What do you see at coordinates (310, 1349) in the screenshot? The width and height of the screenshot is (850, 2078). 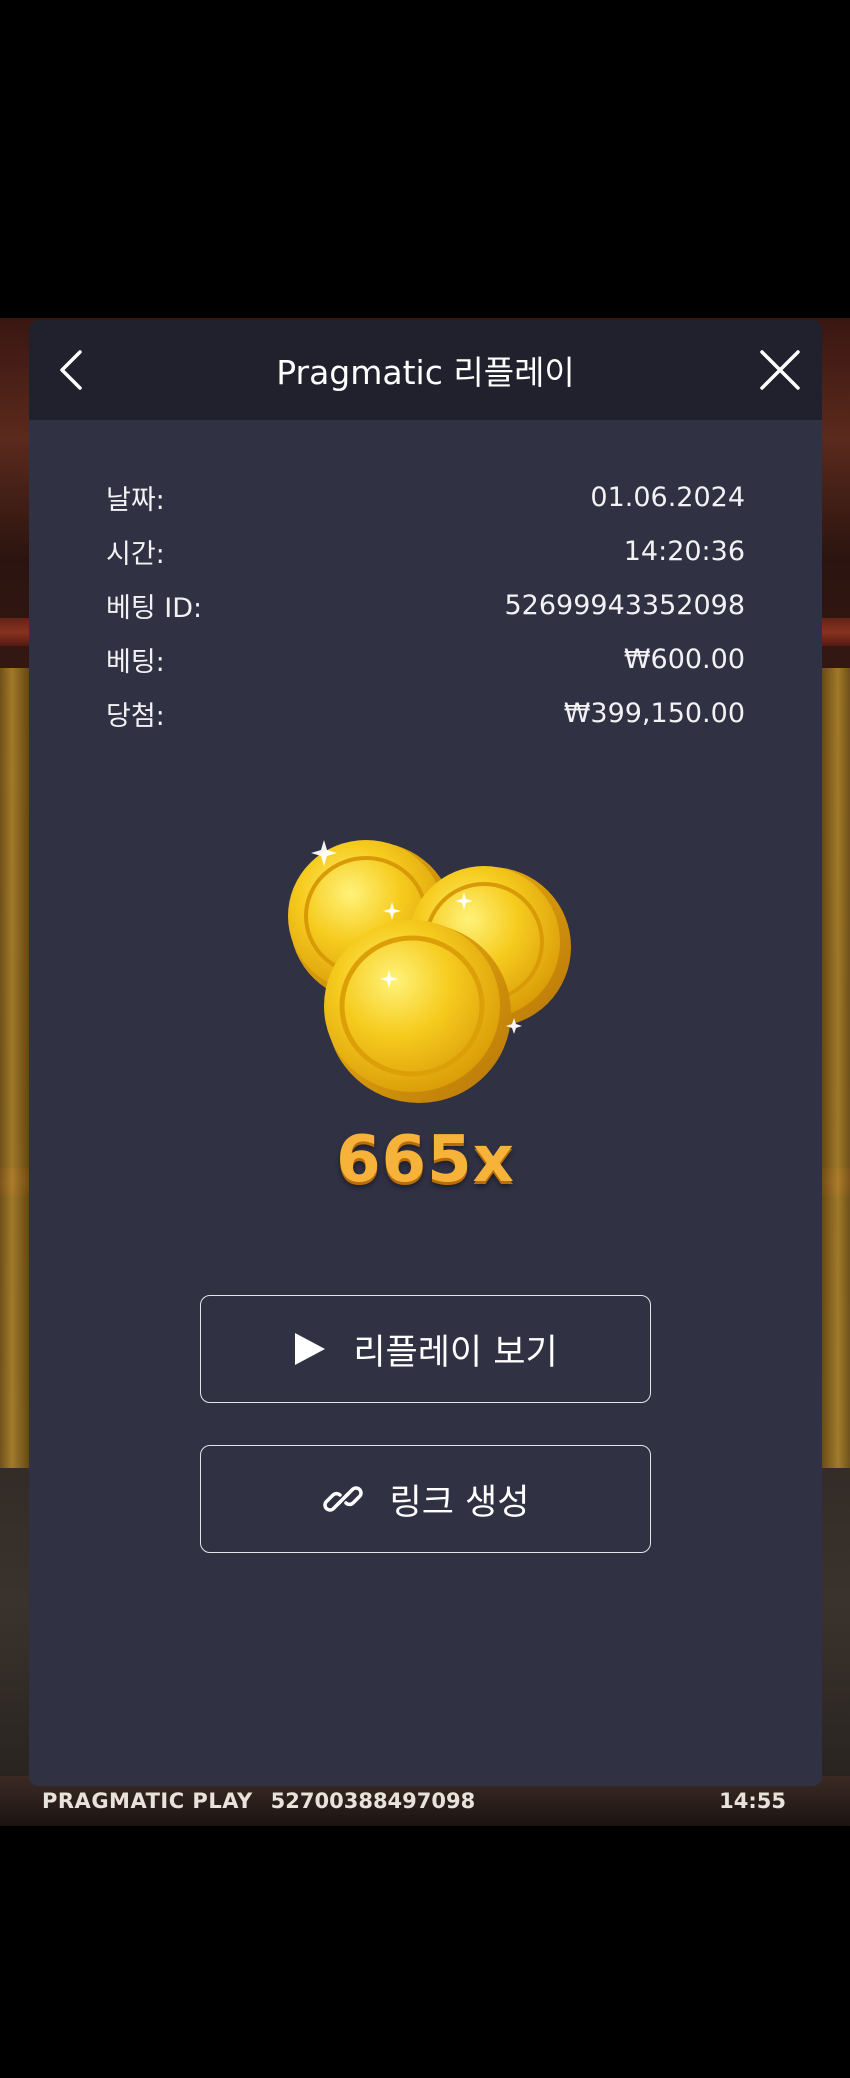 I see `play-icon` at bounding box center [310, 1349].